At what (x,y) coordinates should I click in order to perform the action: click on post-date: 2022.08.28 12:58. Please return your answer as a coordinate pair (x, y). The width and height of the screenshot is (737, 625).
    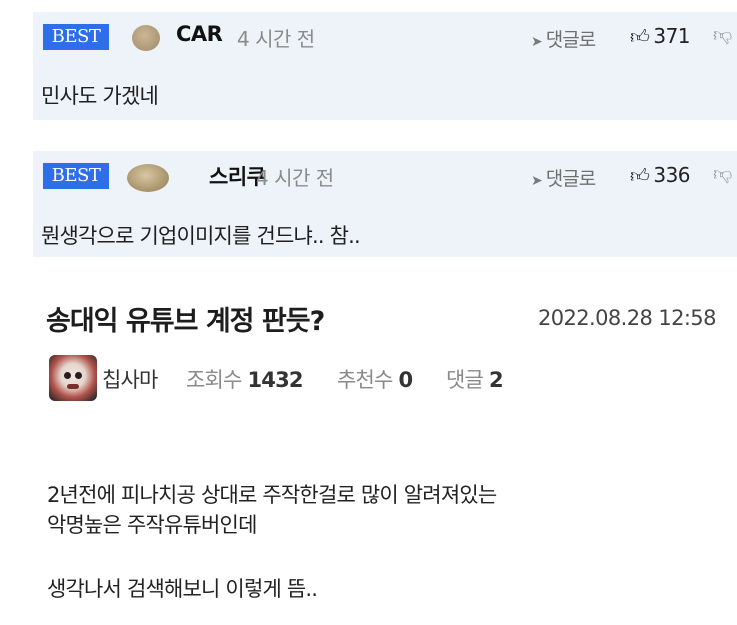
    Looking at the image, I should click on (627, 318).